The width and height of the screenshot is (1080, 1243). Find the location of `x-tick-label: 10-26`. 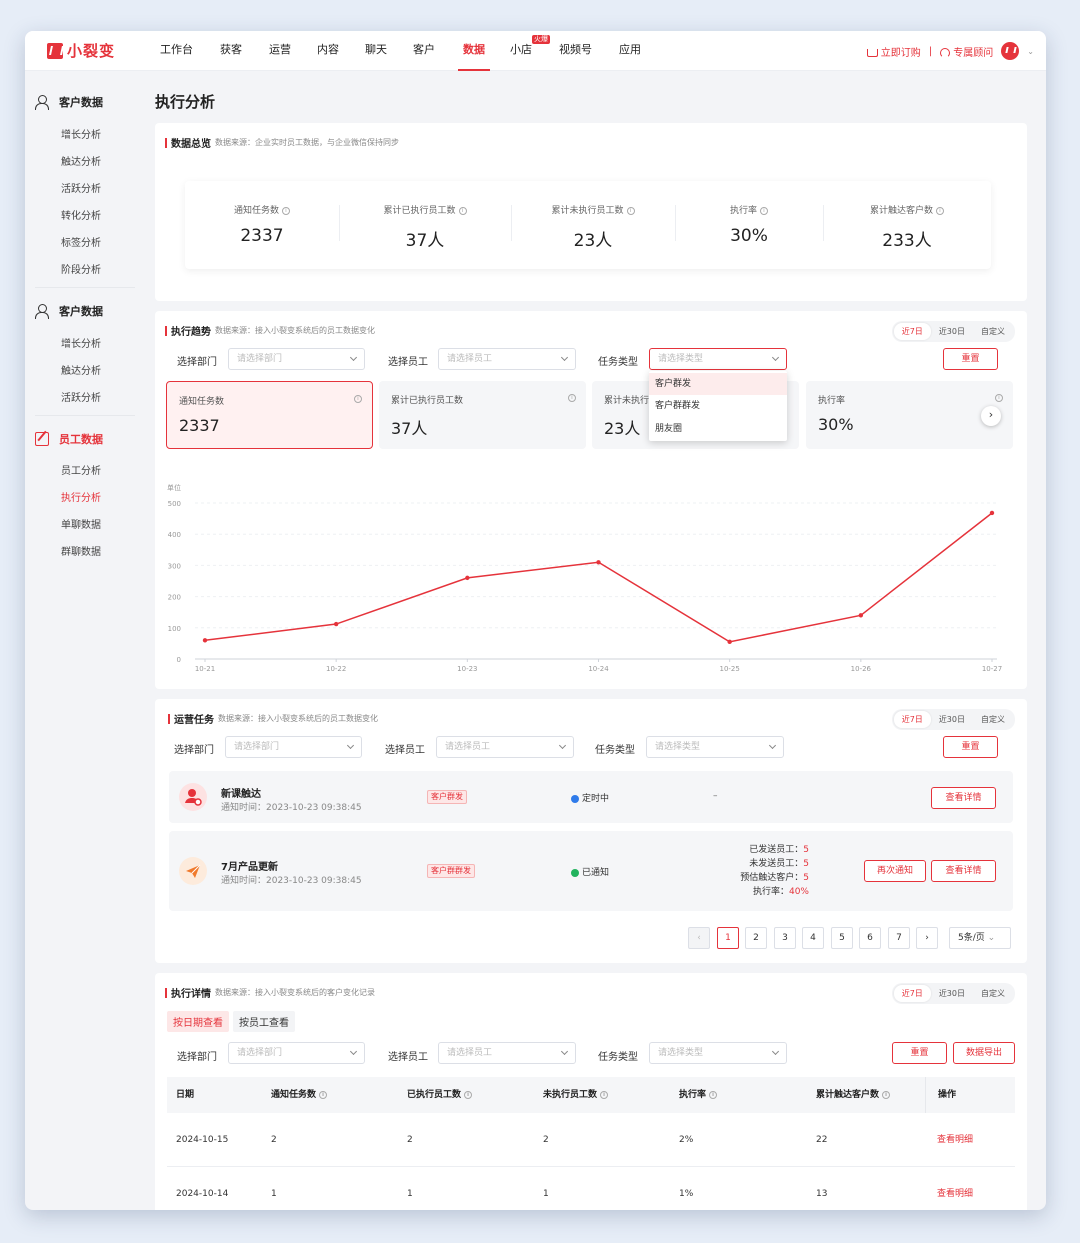

x-tick-label: 10-26 is located at coordinates (861, 669).